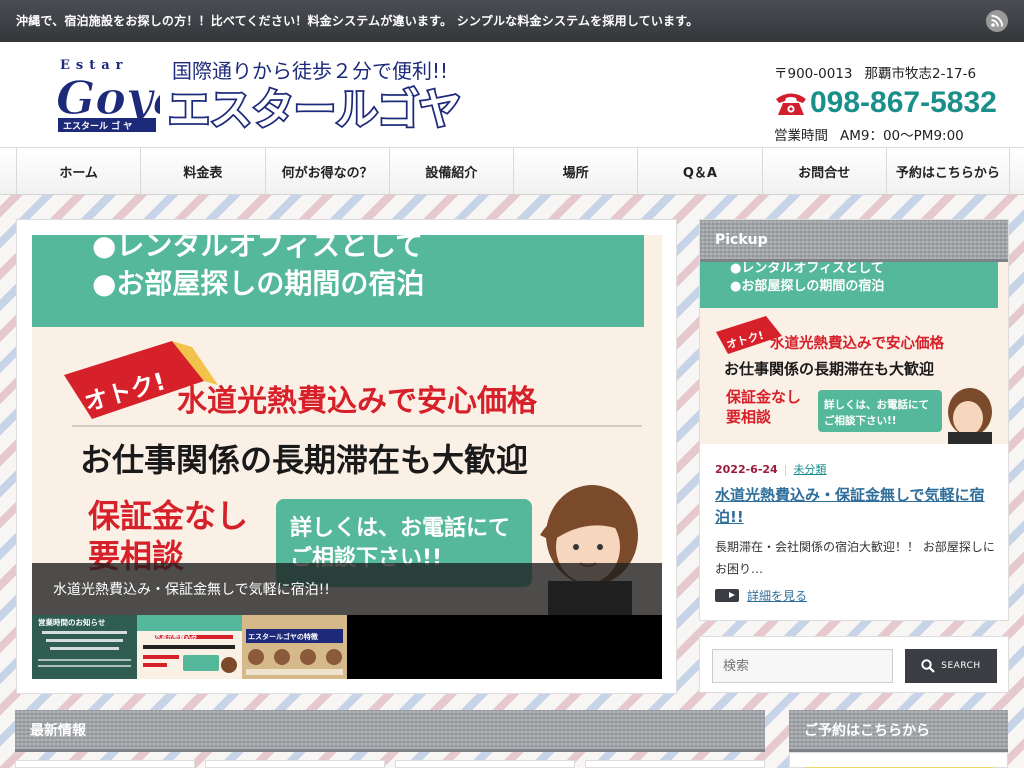  What do you see at coordinates (802, 666) in the screenshot?
I see `search-input` at bounding box center [802, 666].